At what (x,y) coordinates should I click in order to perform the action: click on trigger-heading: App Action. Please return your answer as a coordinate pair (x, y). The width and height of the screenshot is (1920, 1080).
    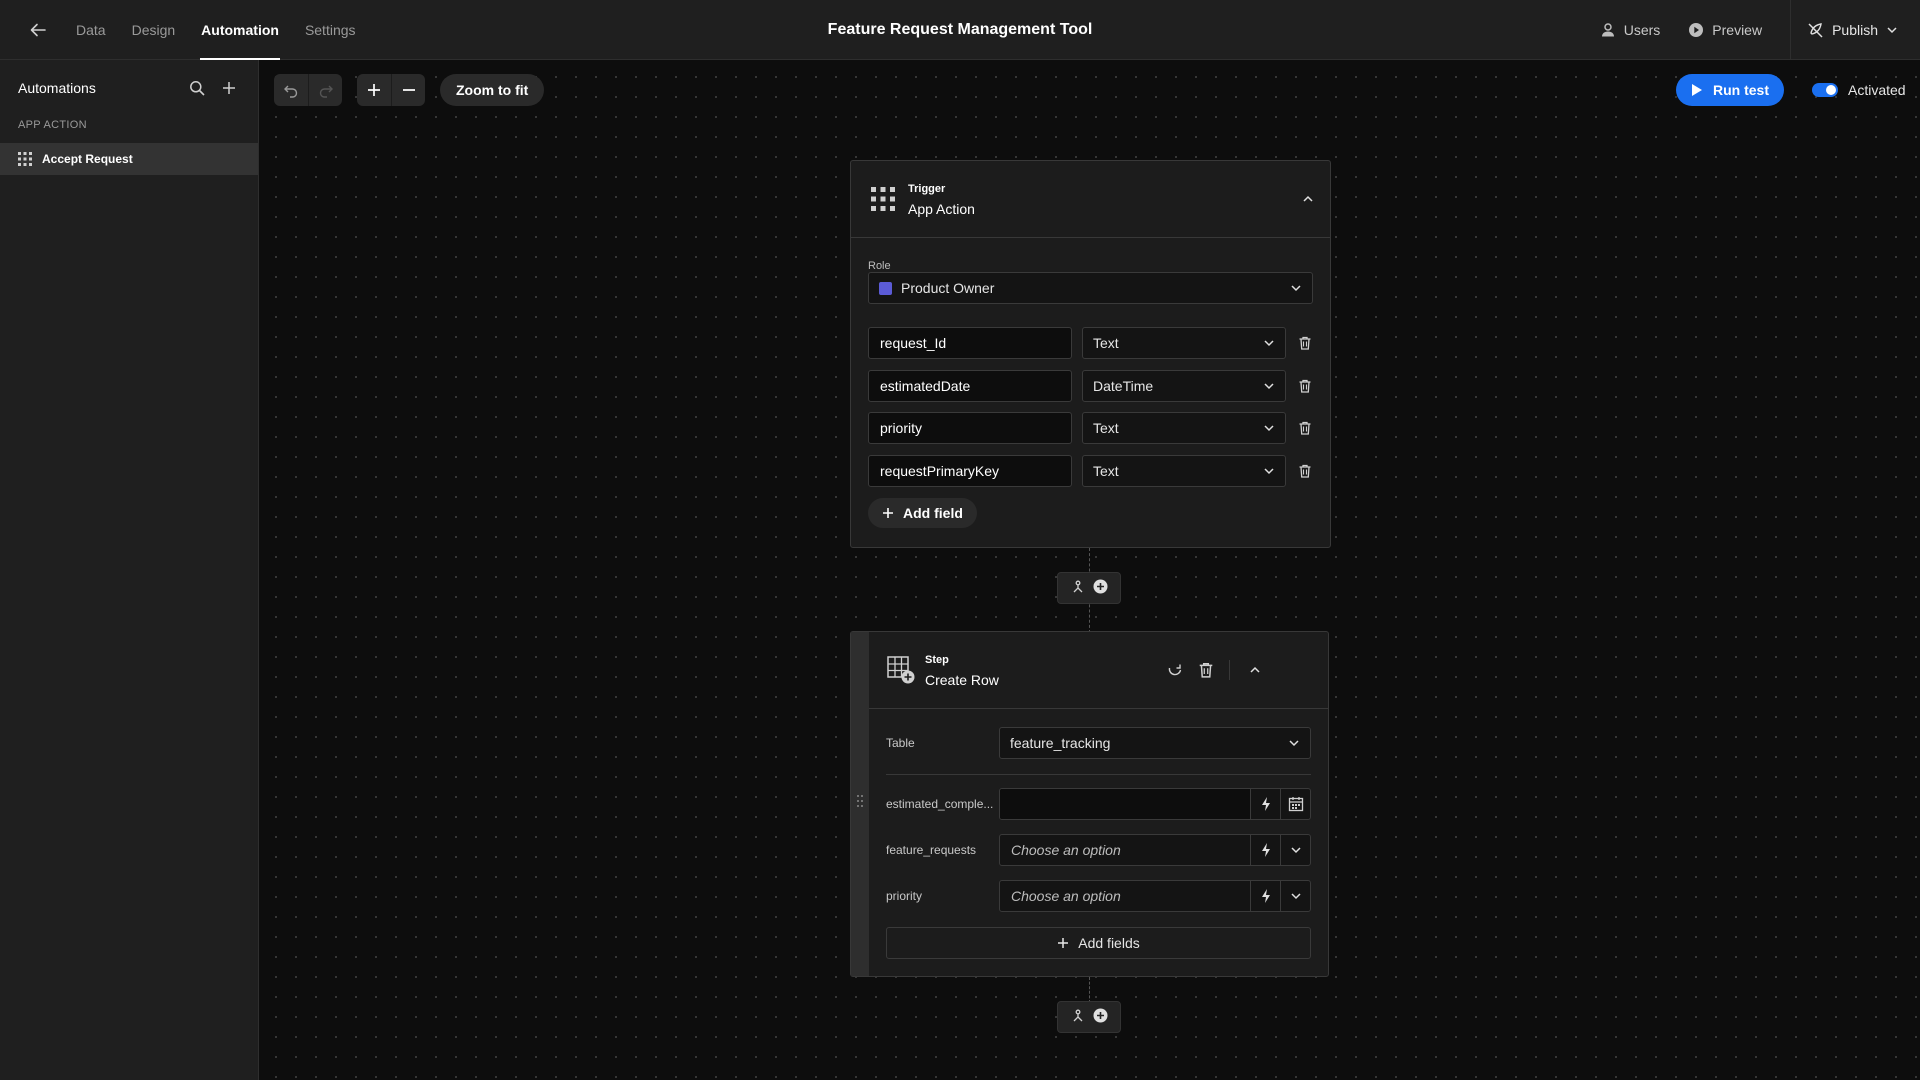
    Looking at the image, I should click on (941, 209).